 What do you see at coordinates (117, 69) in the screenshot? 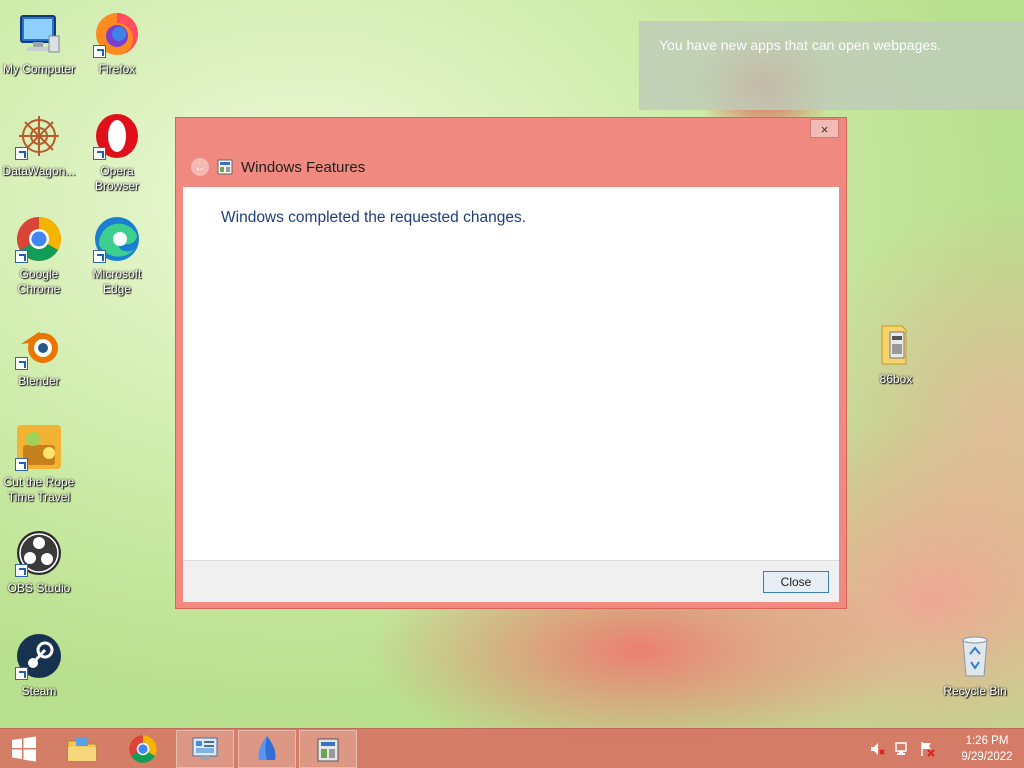
I see `desktop-icon-label: Firefox` at bounding box center [117, 69].